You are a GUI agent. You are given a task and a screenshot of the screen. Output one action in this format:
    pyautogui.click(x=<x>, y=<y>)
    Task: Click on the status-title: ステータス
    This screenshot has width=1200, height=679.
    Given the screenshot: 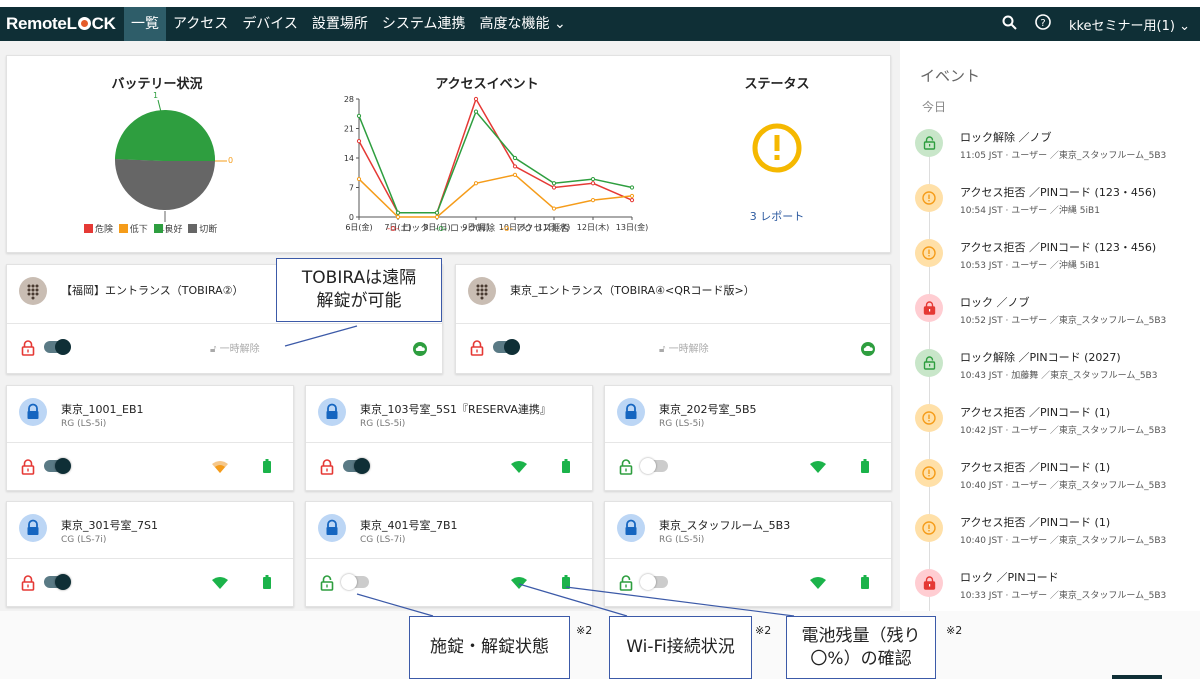 What is the action you would take?
    pyautogui.click(x=777, y=84)
    